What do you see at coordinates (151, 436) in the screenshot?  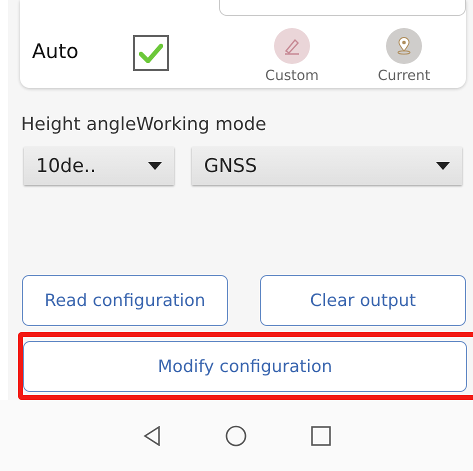 I see `back-icon` at bounding box center [151, 436].